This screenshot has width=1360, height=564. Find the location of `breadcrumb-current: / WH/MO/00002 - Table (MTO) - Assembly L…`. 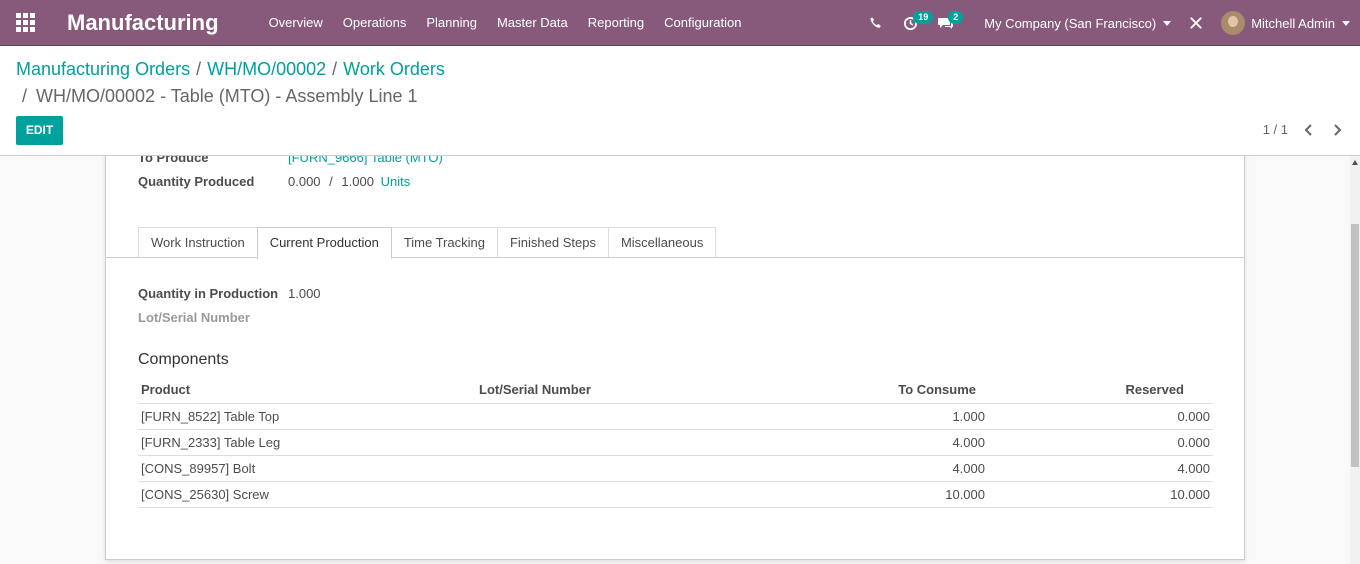

breadcrumb-current: / WH/MO/00002 - Table (MTO) - Assembly L… is located at coordinates (220, 96).